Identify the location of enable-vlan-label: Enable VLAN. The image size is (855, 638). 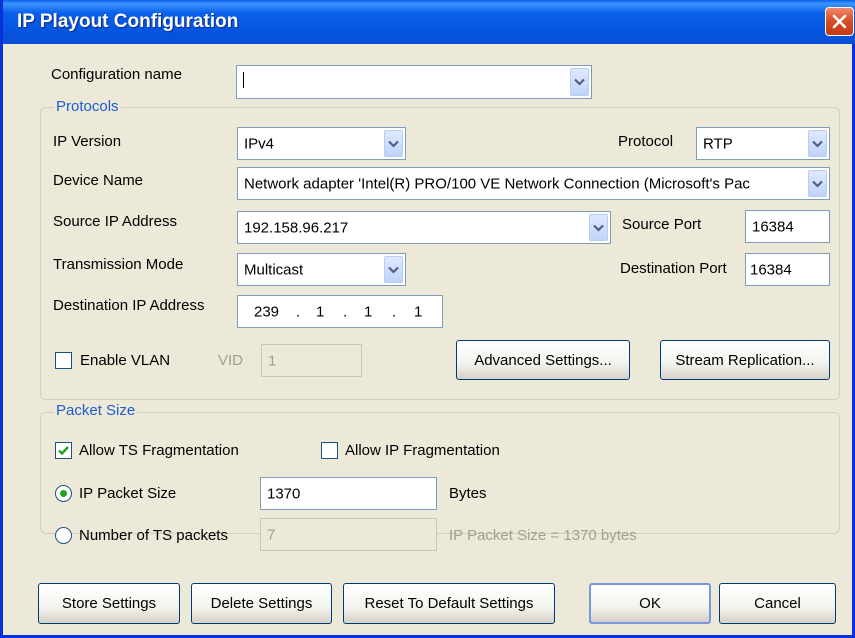
(125, 360).